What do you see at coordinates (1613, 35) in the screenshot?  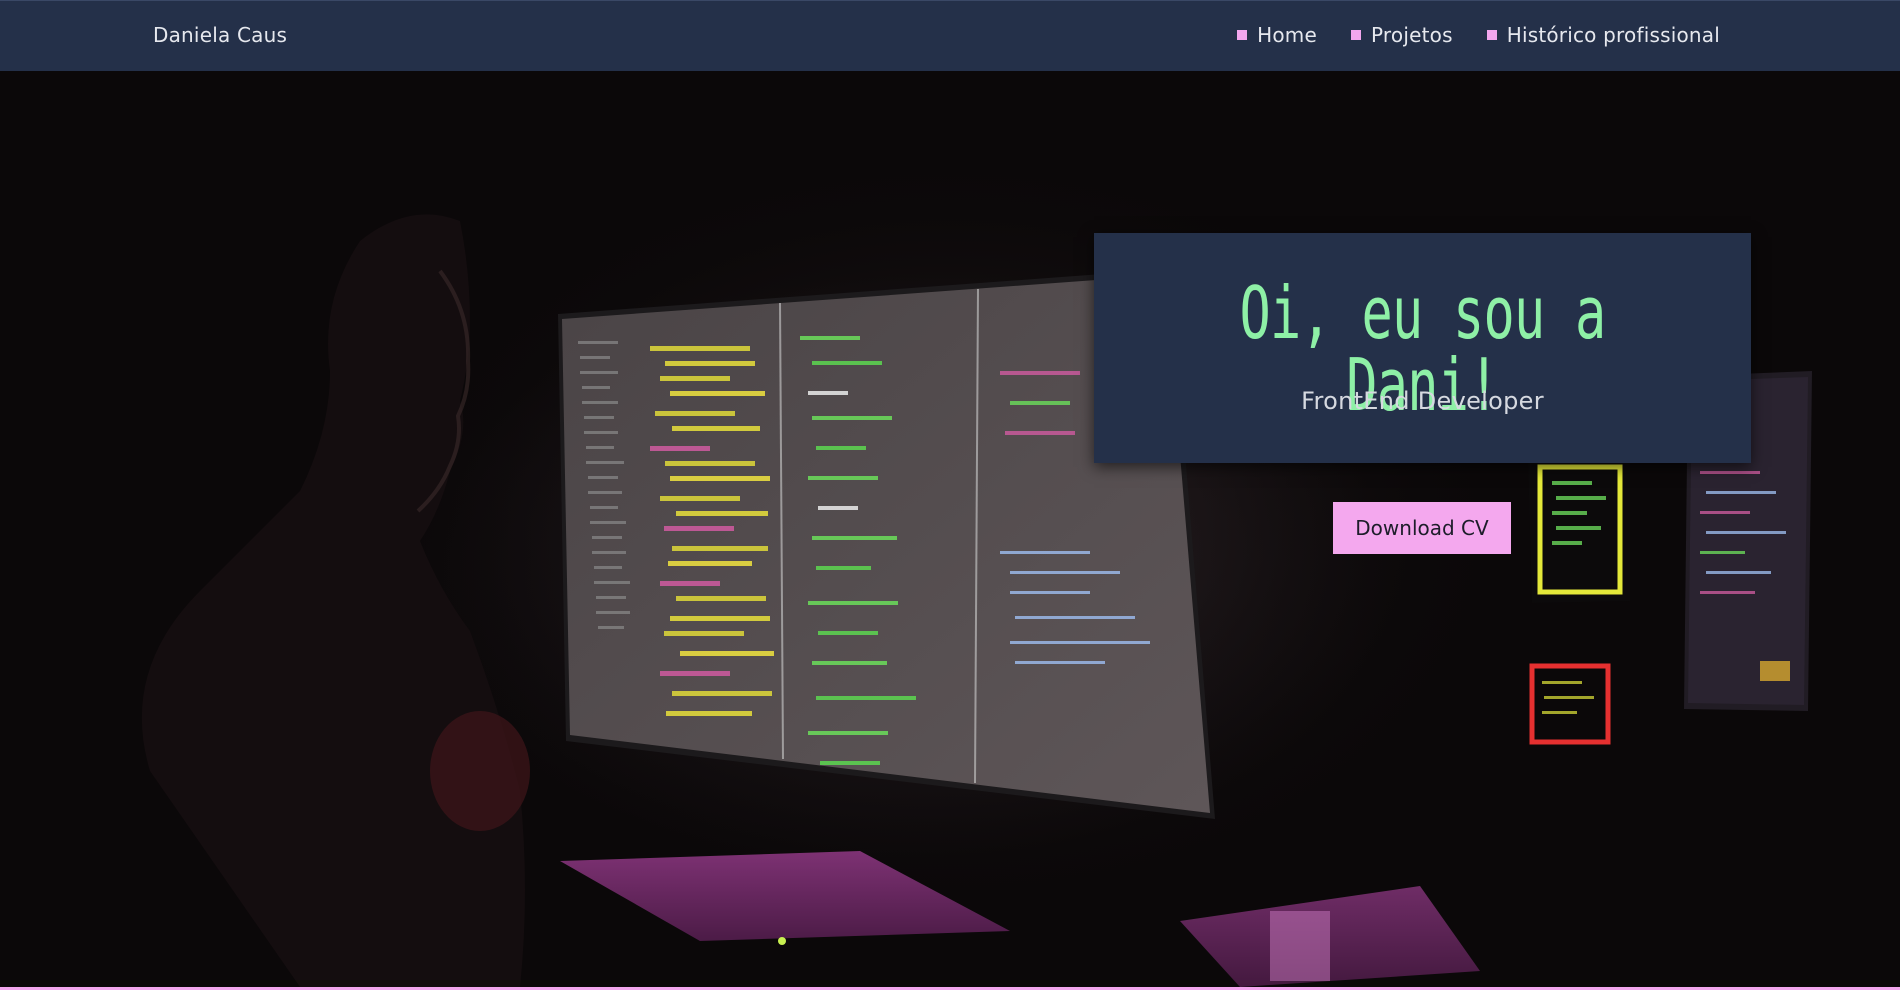 I see `nav-link-label: Histórico profissional` at bounding box center [1613, 35].